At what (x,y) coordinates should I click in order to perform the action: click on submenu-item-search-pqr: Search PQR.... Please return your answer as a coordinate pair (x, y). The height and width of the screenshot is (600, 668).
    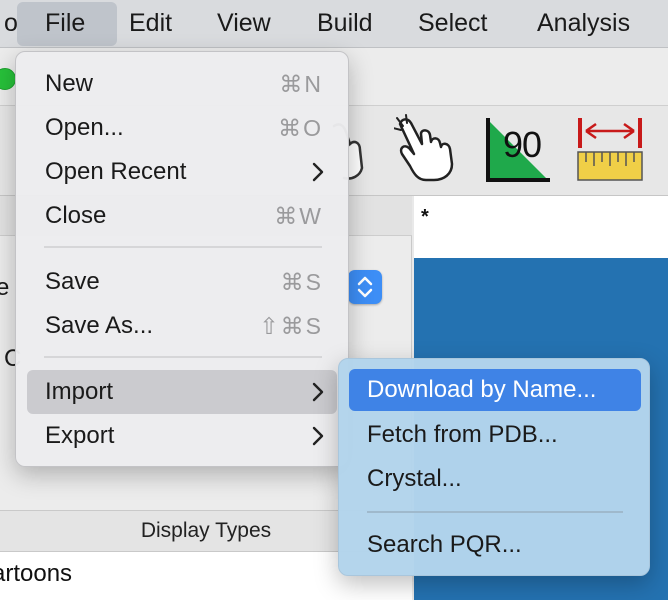
    Looking at the image, I should click on (495, 545).